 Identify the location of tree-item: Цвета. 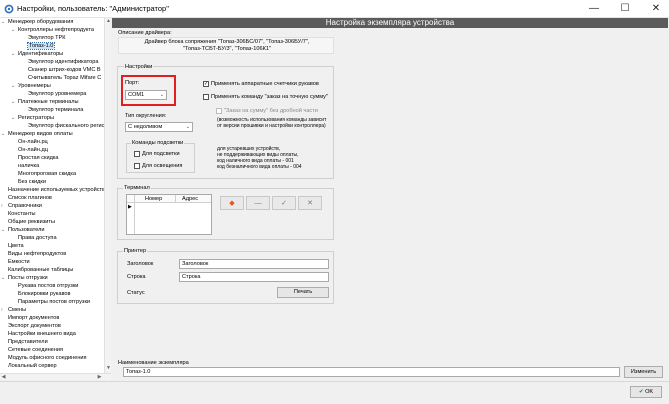
(16, 246).